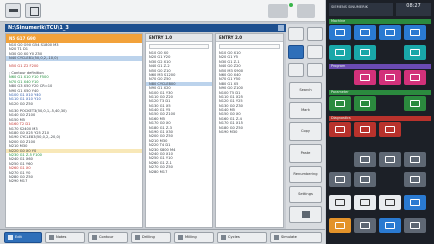 The height and width of the screenshot is (244, 434). What do you see at coordinates (296, 34) in the screenshot?
I see `search-icon` at bounding box center [296, 34].